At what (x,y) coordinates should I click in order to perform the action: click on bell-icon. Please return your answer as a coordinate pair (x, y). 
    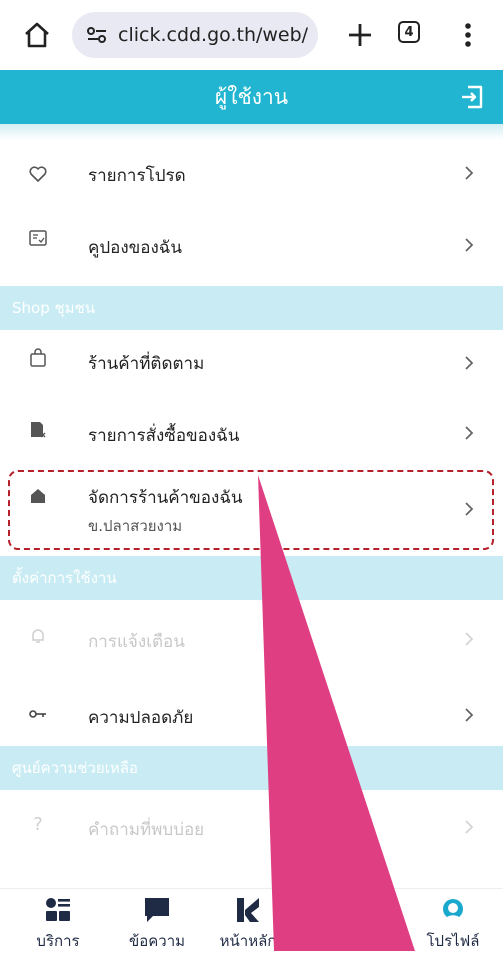
    Looking at the image, I should click on (38, 636).